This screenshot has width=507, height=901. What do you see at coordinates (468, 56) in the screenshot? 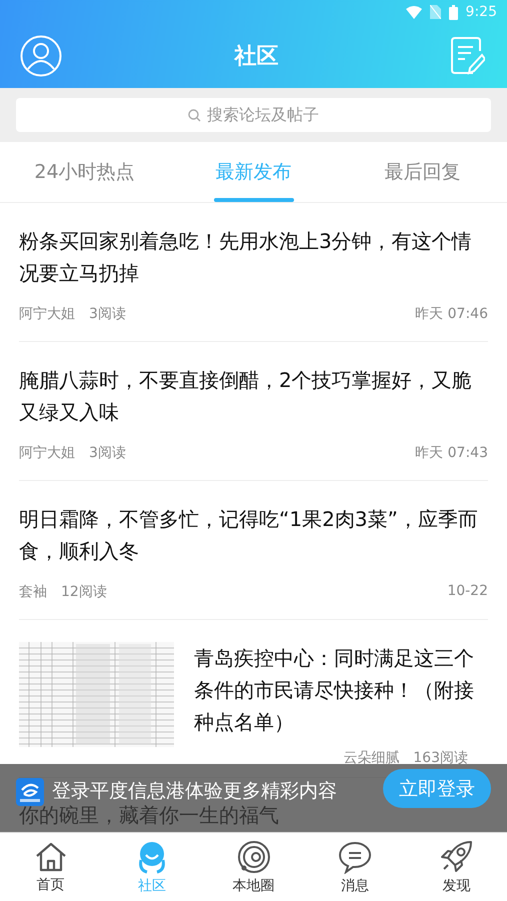
I see `edit-note-icon` at bounding box center [468, 56].